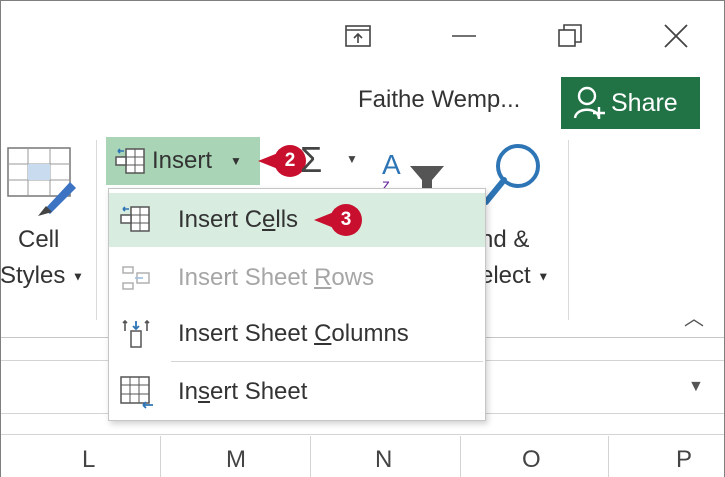  What do you see at coordinates (42, 276) in the screenshot?
I see `cell-styles-label-line2: Styles ▼` at bounding box center [42, 276].